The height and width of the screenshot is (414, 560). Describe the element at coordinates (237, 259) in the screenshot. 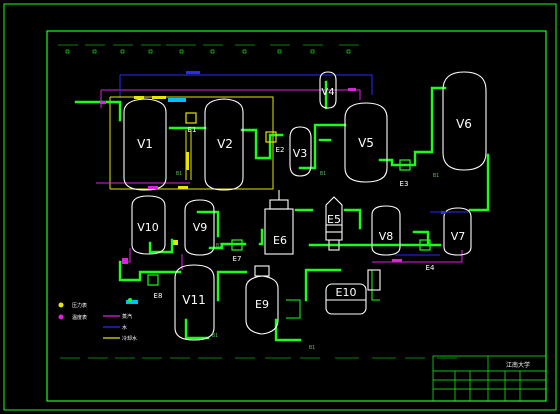

I see `exchanger-e7-label: E7` at that location.